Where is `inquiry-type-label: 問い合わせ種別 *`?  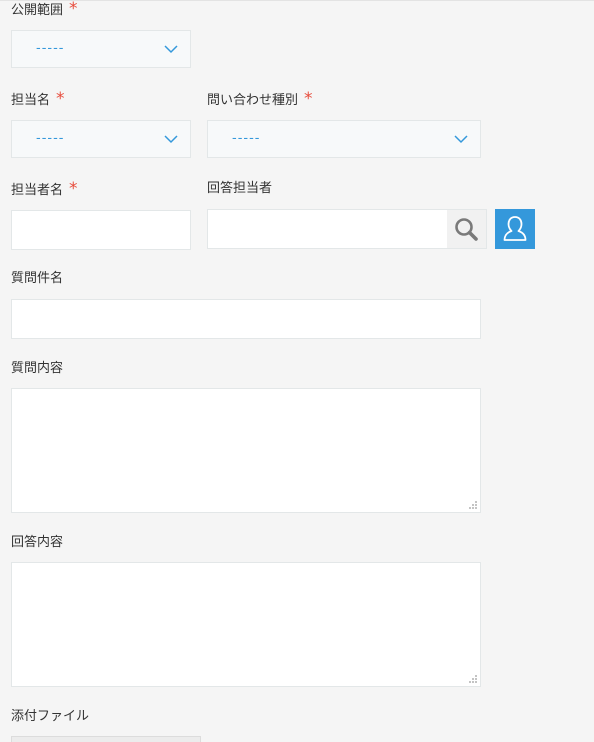 inquiry-type-label: 問い合わせ種別 * is located at coordinates (260, 99).